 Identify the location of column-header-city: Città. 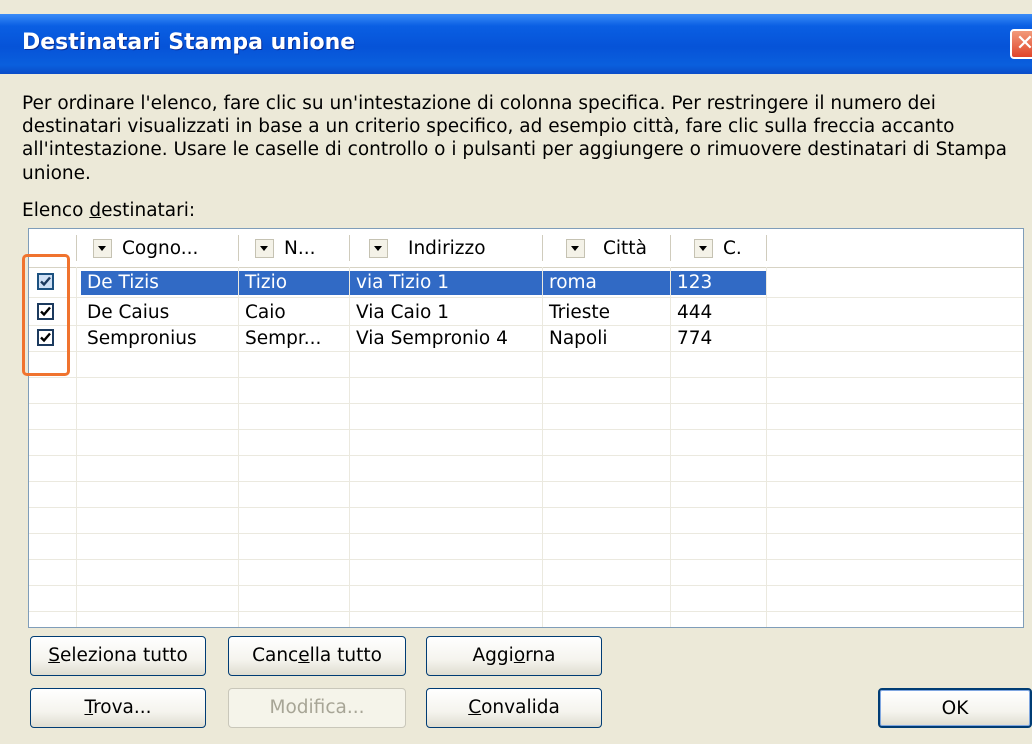
(621, 248).